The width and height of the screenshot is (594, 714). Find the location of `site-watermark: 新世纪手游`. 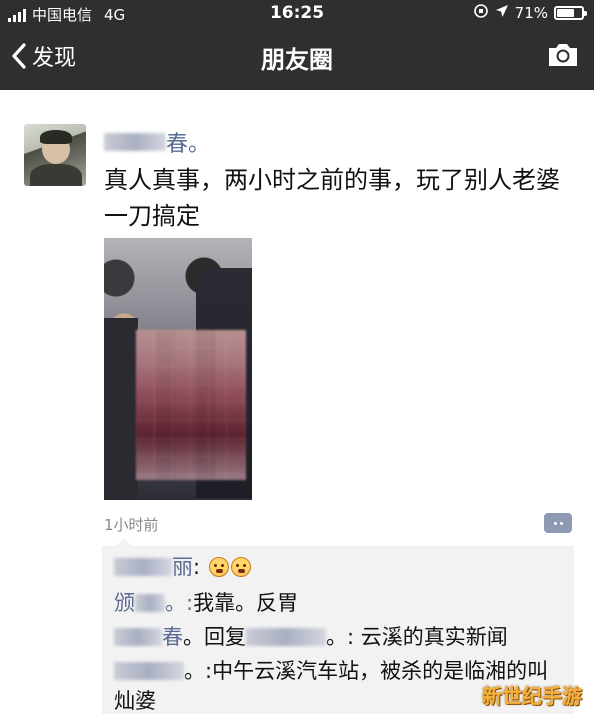

site-watermark: 新世纪手游 is located at coordinates (532, 696).